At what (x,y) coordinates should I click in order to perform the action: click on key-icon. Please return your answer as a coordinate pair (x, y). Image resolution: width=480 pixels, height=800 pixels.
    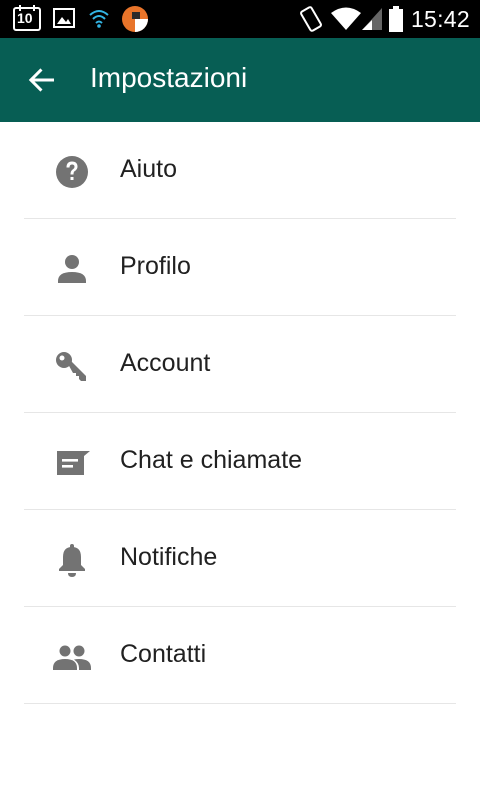
    Looking at the image, I should click on (71, 366).